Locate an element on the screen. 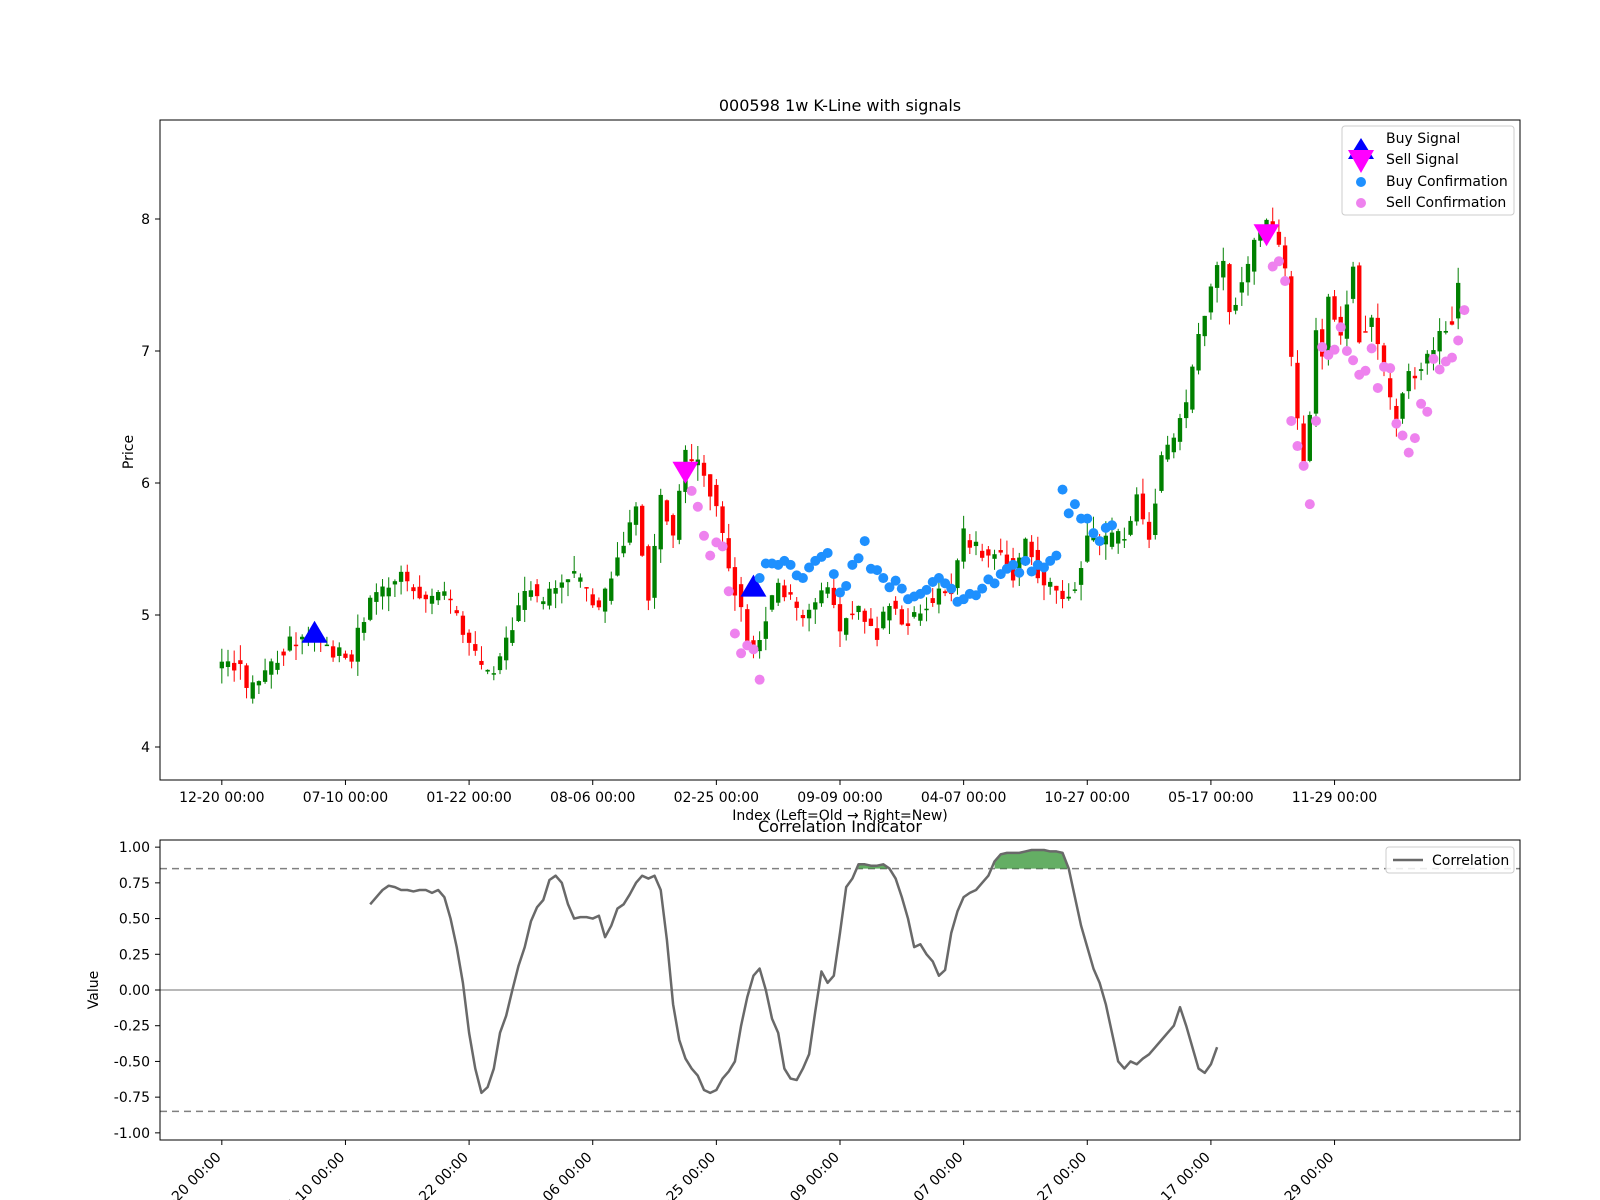 The image size is (1600, 1200). y-tick-label: 0.50 is located at coordinates (134, 920).